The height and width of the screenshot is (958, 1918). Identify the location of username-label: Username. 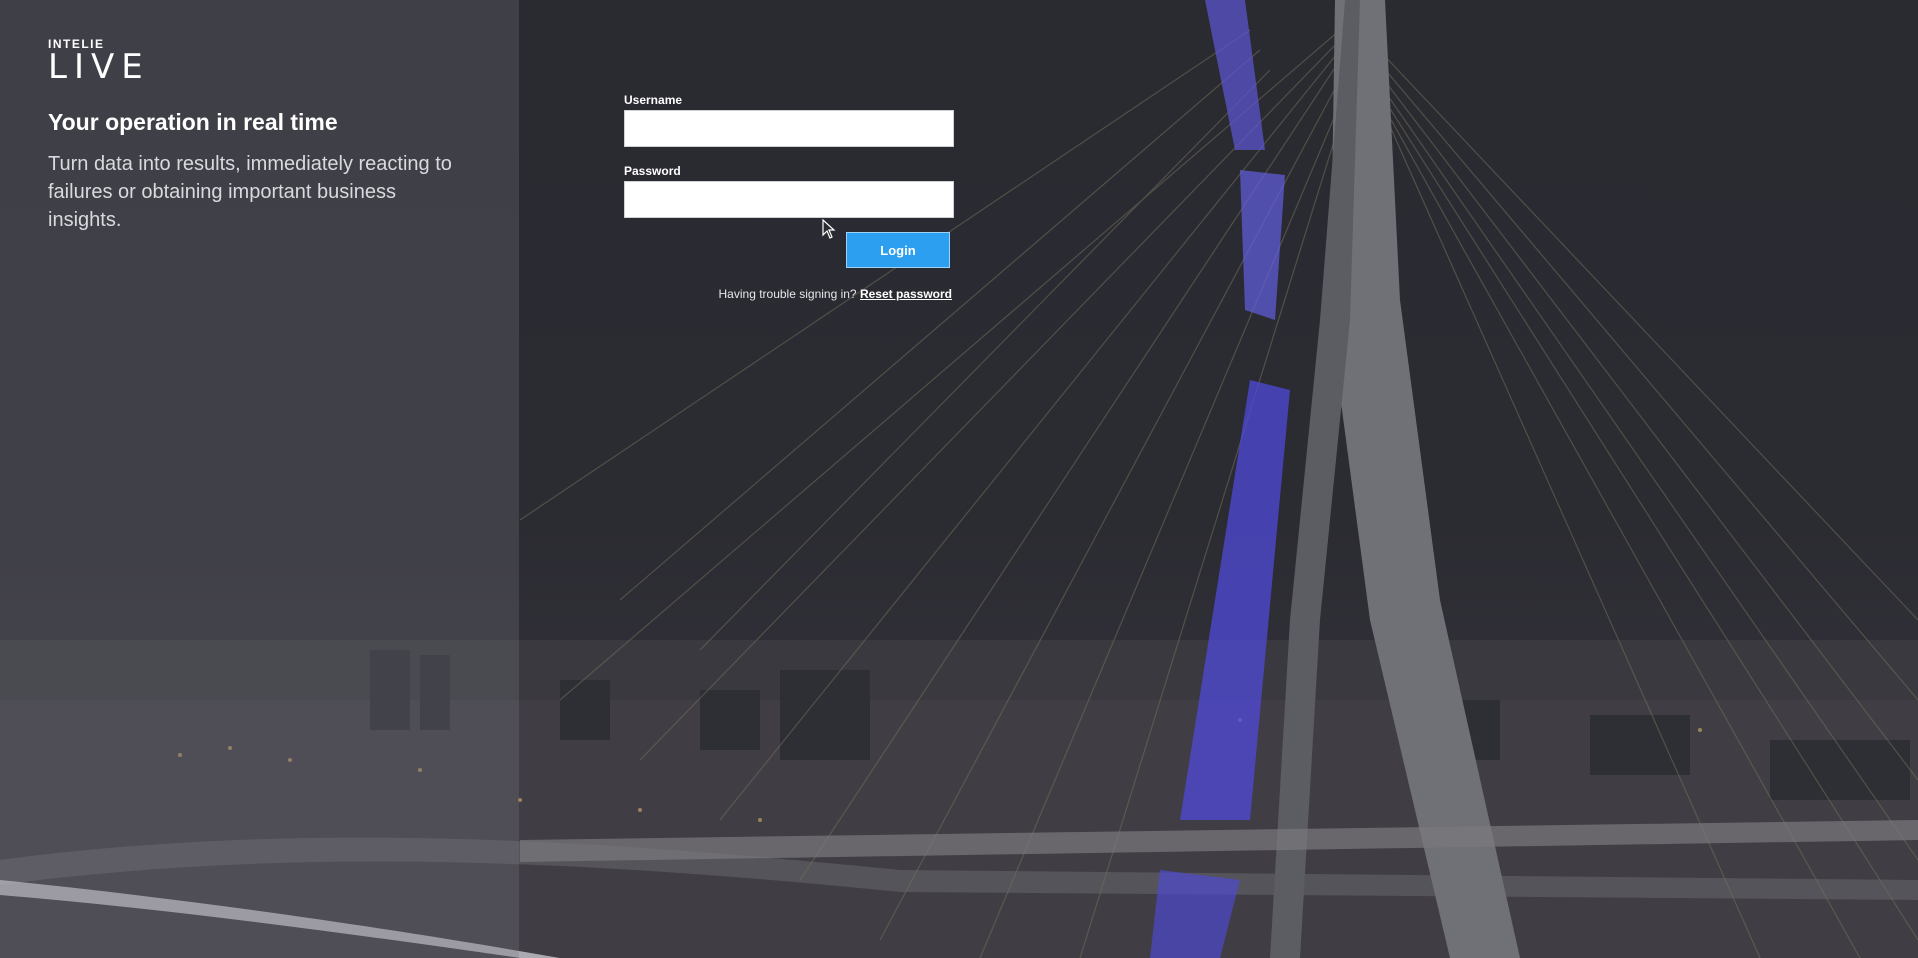
(653, 100).